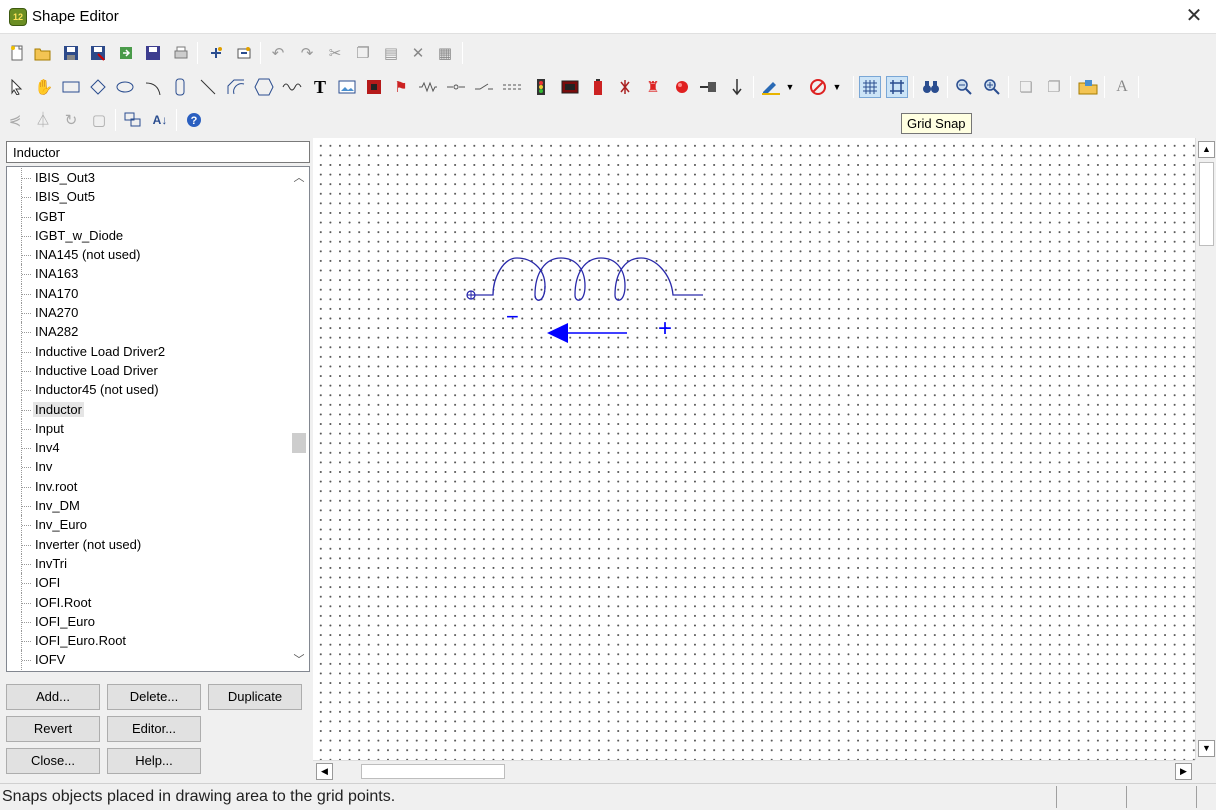 The image size is (1216, 810). What do you see at coordinates (374, 87) in the screenshot?
I see `component-block-icon` at bounding box center [374, 87].